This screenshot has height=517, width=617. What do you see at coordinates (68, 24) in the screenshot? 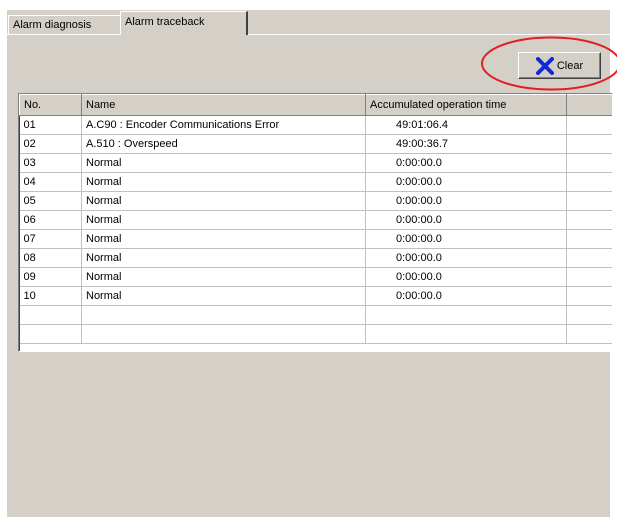
I see `tab-alarm-diagnosis: Alarm diagnosis` at bounding box center [68, 24].